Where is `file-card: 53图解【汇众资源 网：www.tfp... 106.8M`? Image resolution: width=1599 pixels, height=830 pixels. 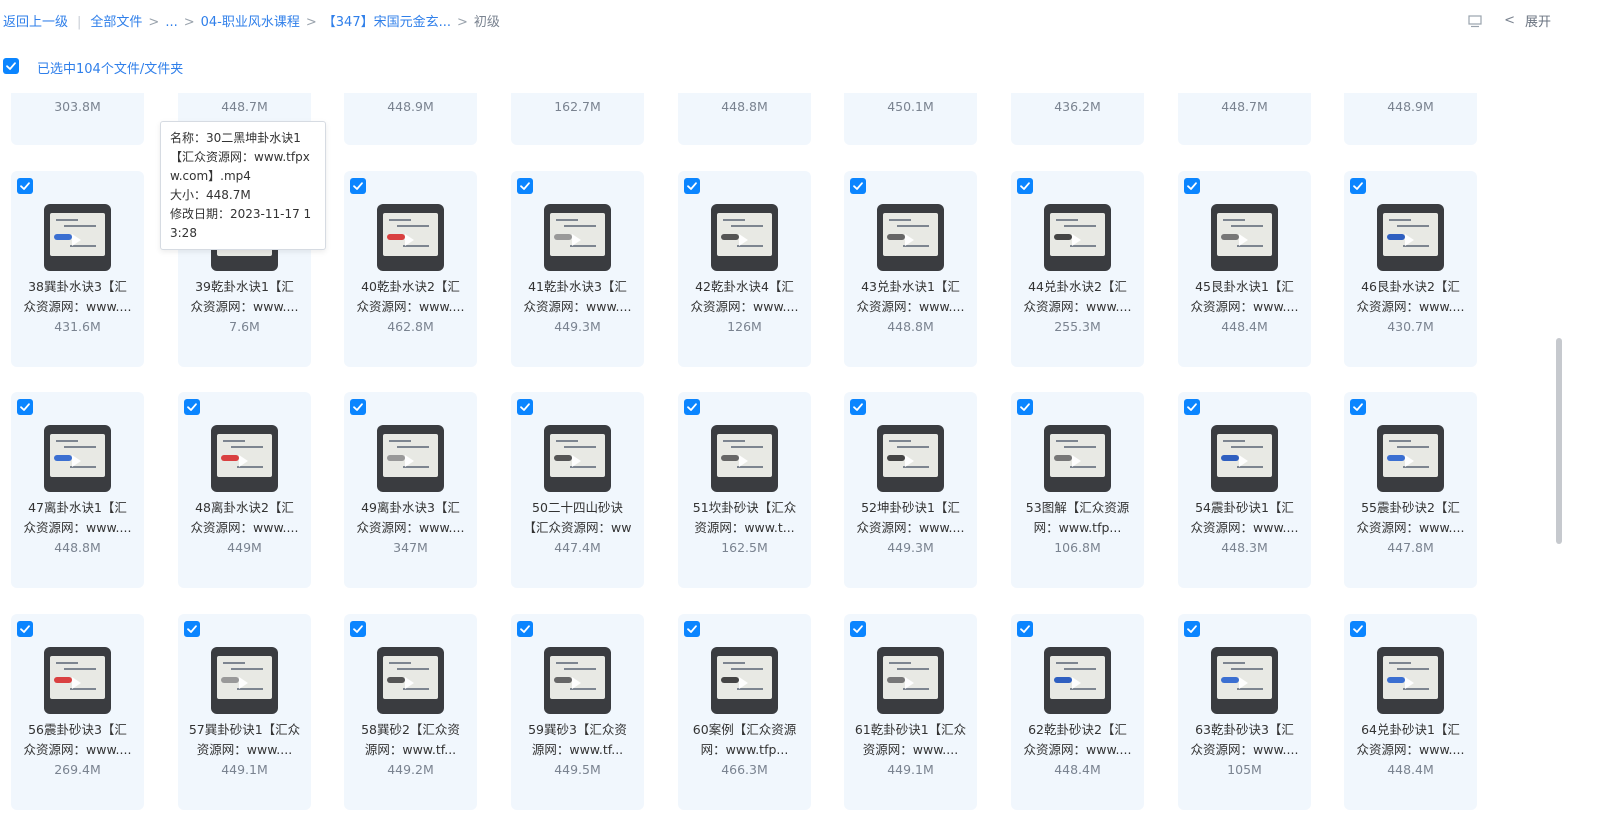 file-card: 53图解【汇众资源 网：www.tfp... 106.8M is located at coordinates (1077, 490).